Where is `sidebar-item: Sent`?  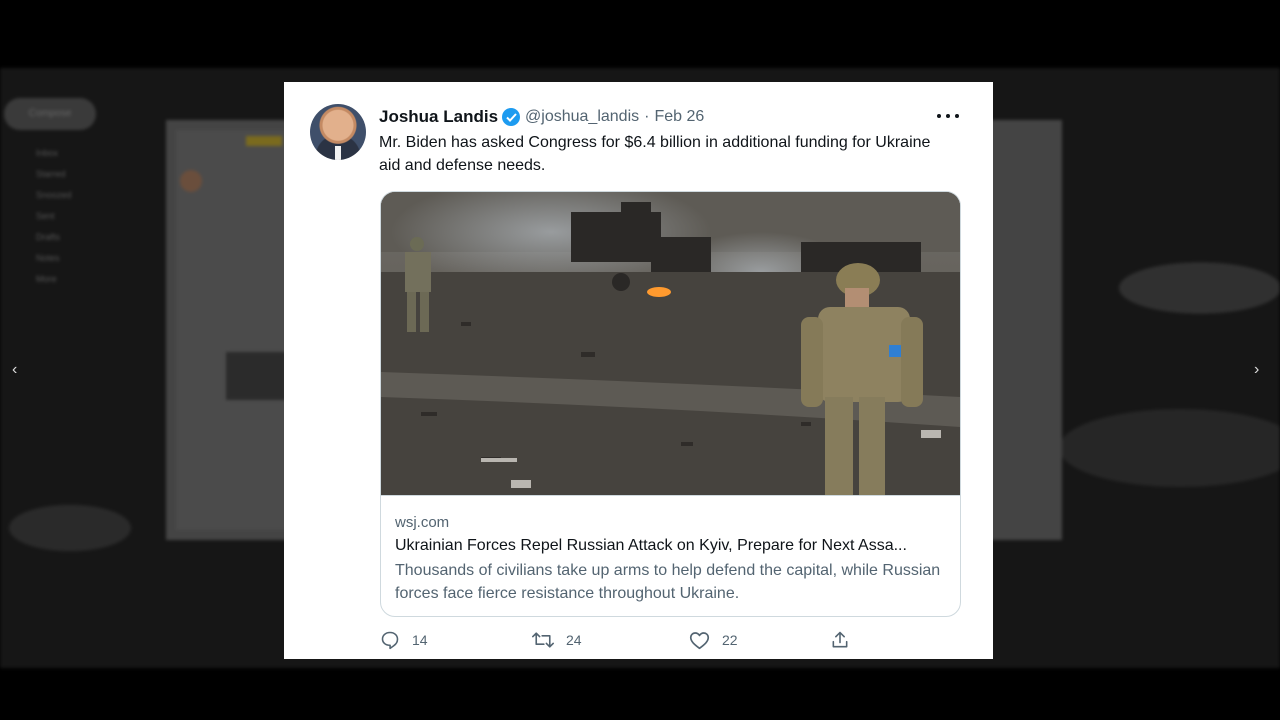 sidebar-item: Sent is located at coordinates (45, 216).